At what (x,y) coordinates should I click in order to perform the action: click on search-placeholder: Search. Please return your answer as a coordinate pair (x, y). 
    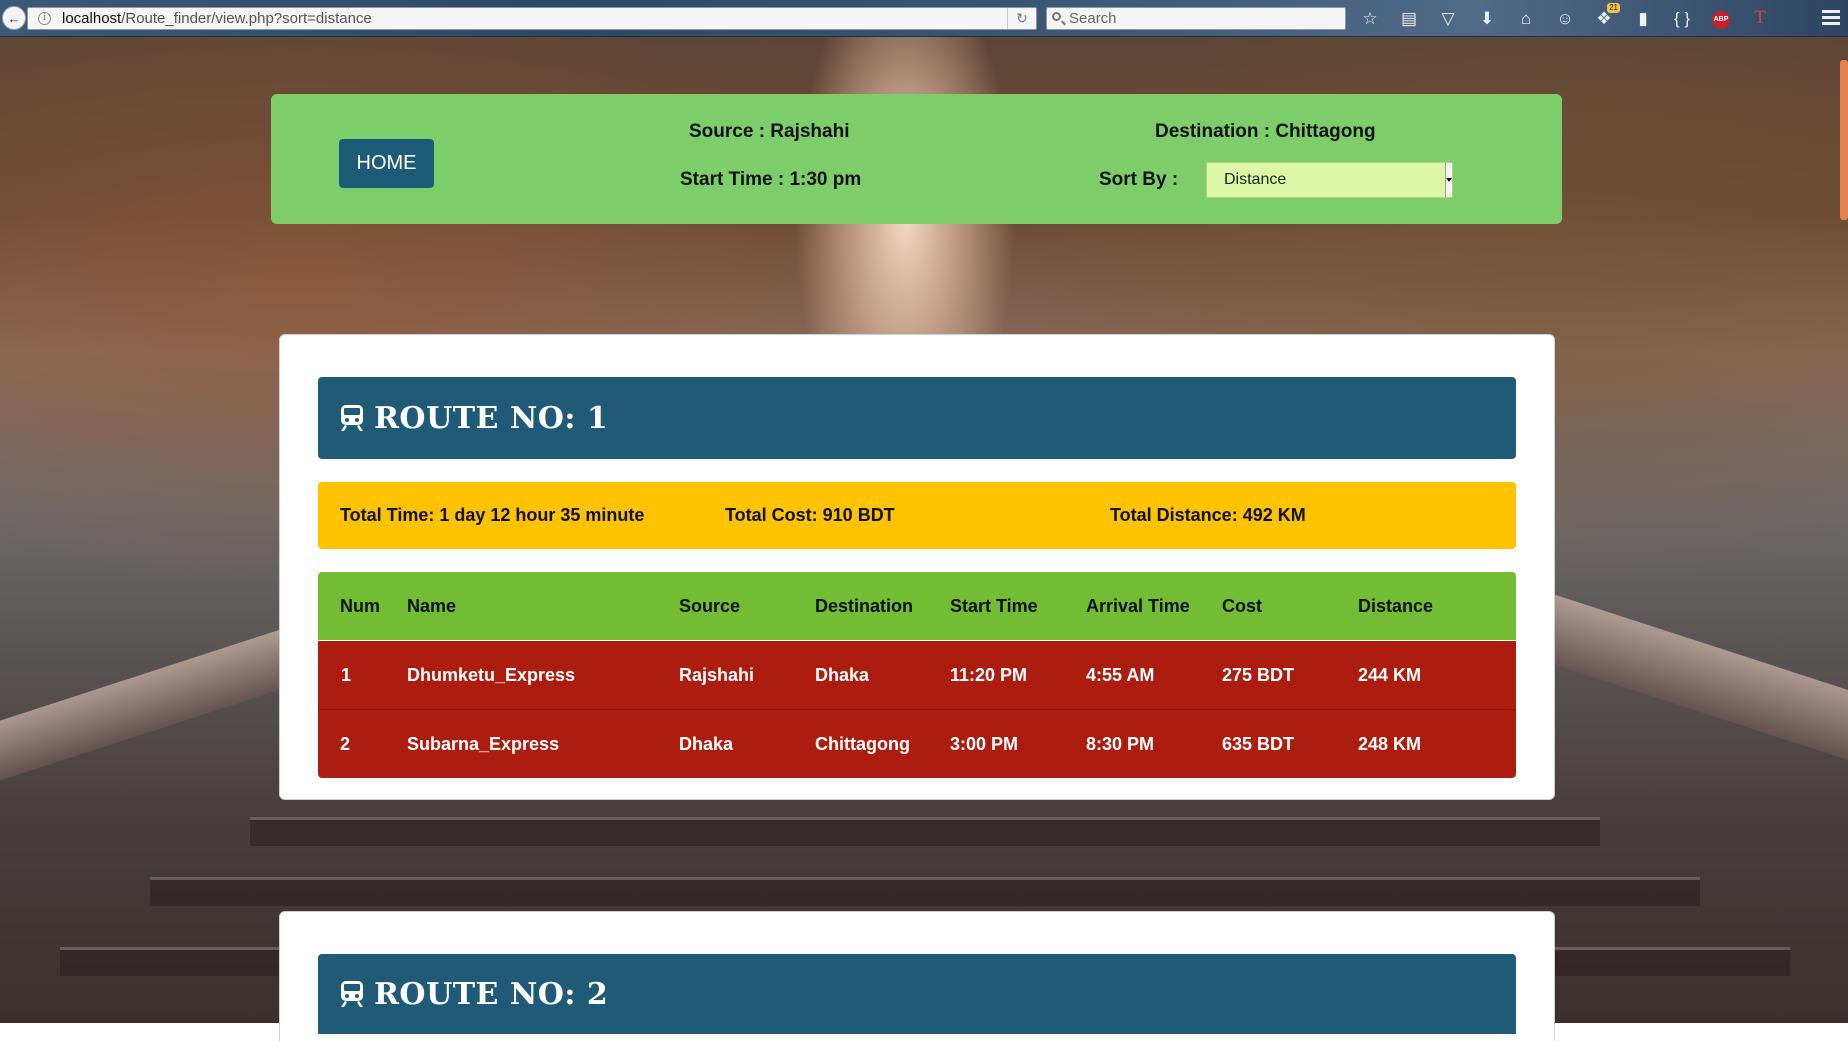
    Looking at the image, I should click on (1093, 18).